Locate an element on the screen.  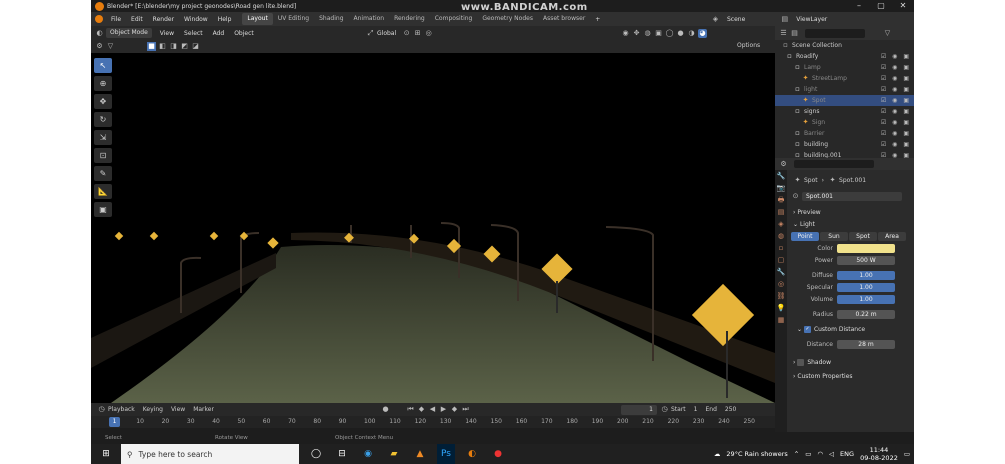
select-box-tool-icon: ↖ is located at coordinates (103, 65).